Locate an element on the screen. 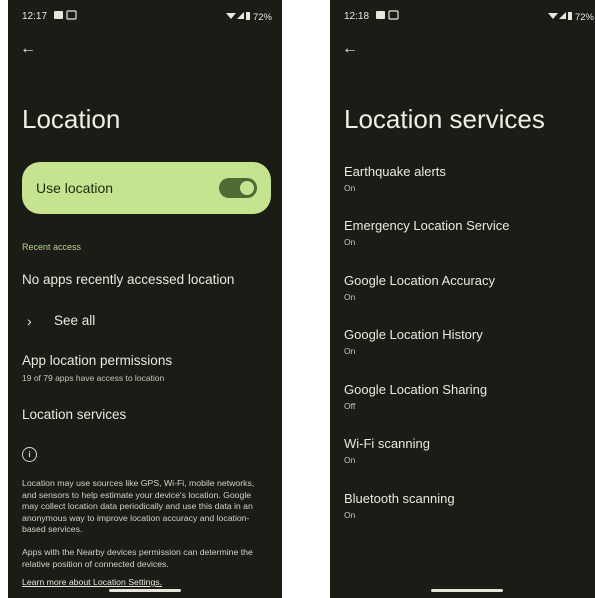 The height and width of the screenshot is (598, 595). item-title: Google Location Sharing is located at coordinates (416, 389).